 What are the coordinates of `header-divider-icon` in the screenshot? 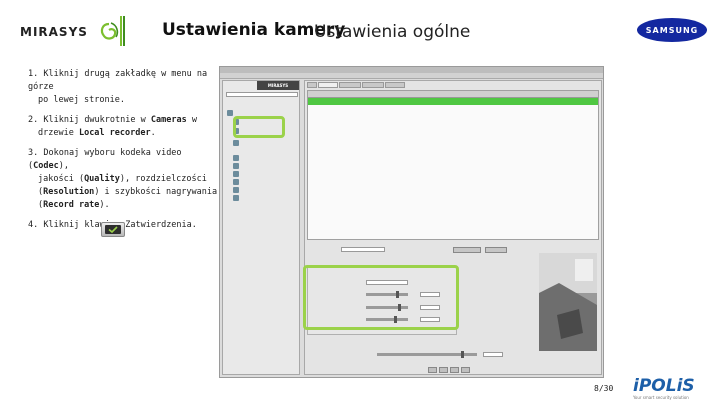 It's located at (122, 31).